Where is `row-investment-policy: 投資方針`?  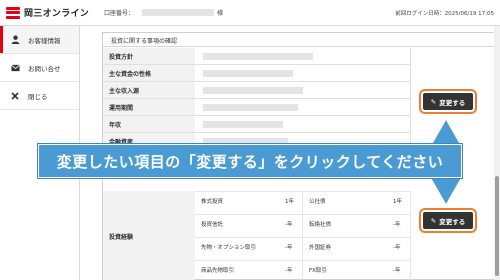 row-investment-policy: 投資方針 is located at coordinates (256, 56).